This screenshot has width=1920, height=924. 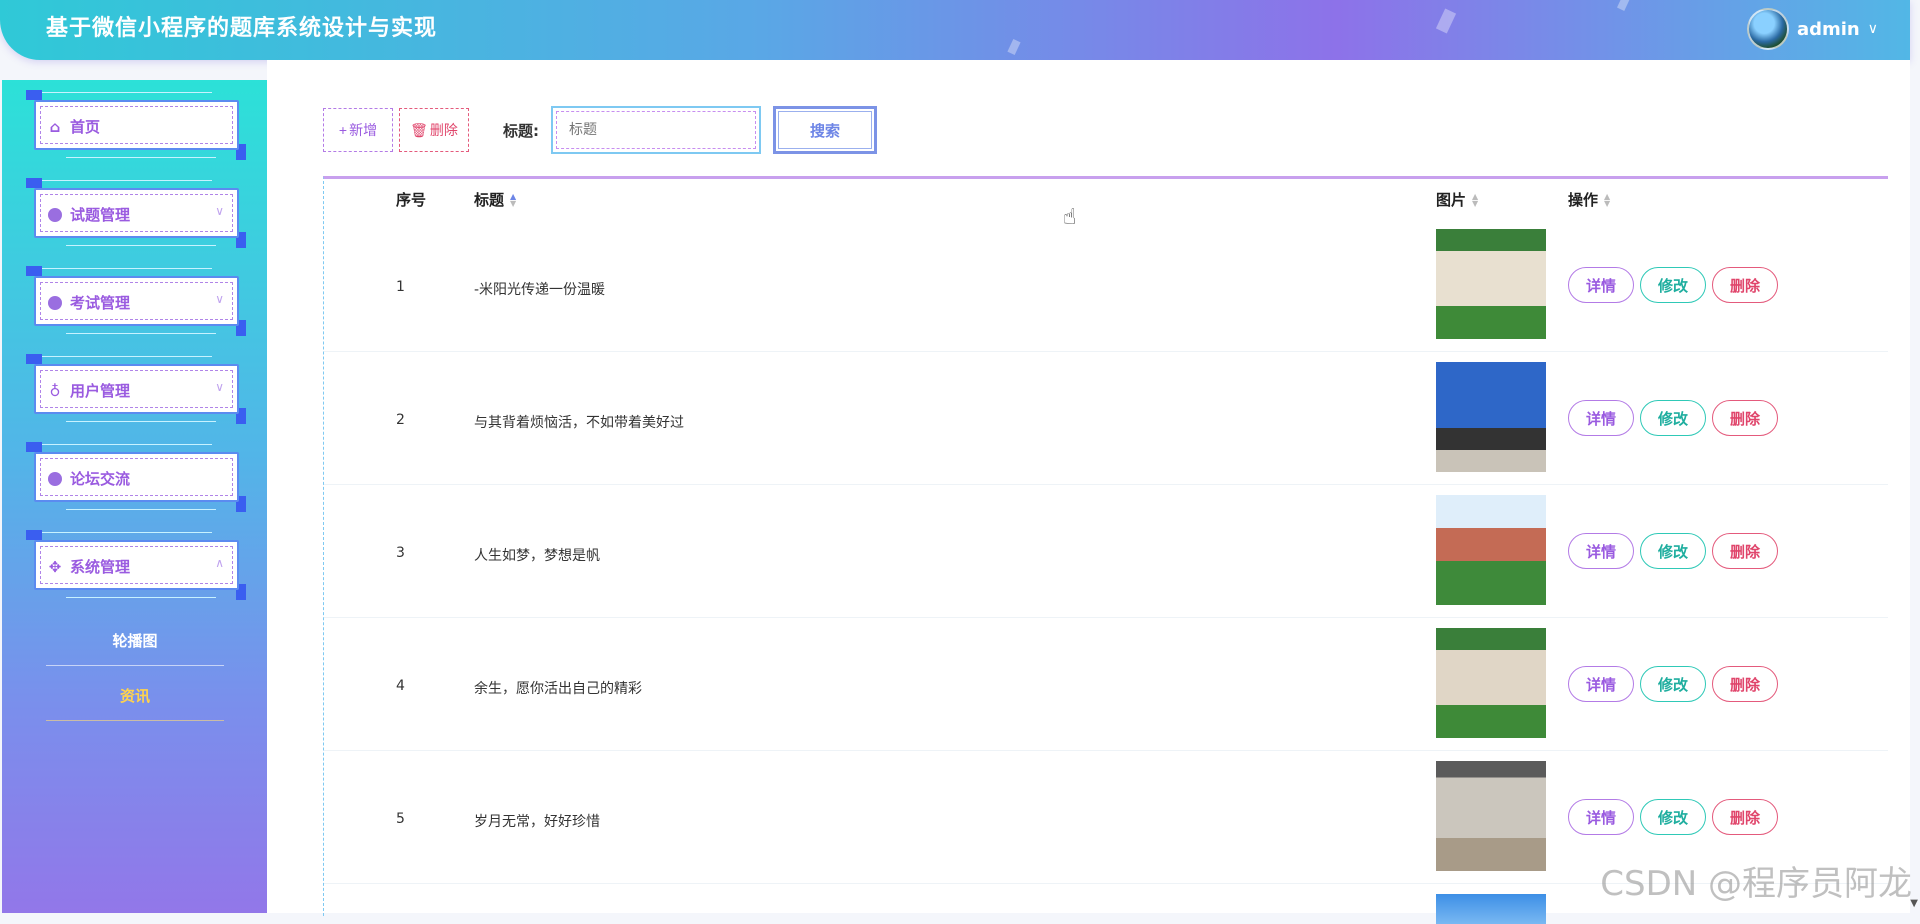 I want to click on sidebar-item-label: 用户管理, so click(x=100, y=390).